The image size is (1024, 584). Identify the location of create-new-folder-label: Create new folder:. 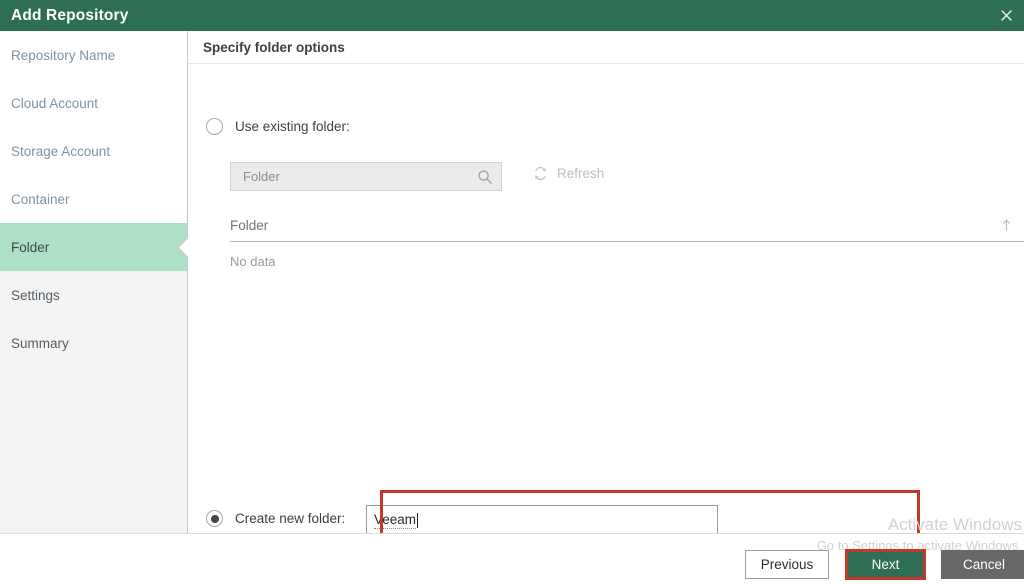
(290, 518).